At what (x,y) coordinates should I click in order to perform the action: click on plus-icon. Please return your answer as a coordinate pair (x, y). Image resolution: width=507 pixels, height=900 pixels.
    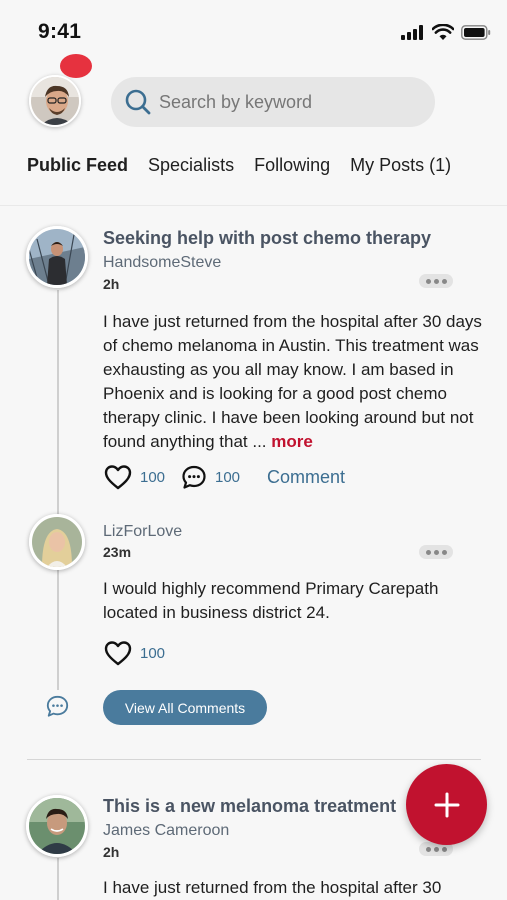
    Looking at the image, I should click on (446, 804).